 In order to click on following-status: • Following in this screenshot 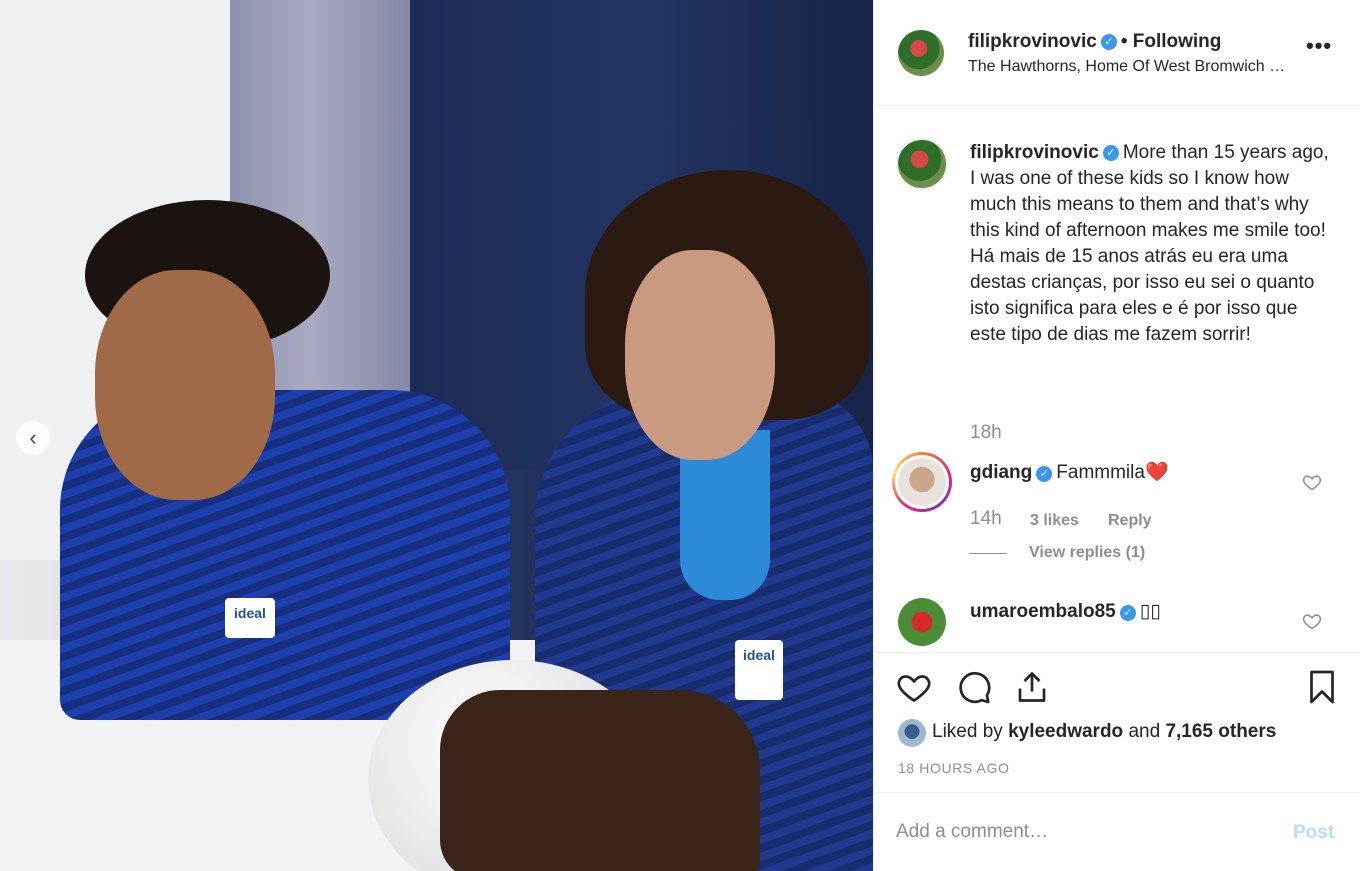, I will do `click(1171, 41)`.